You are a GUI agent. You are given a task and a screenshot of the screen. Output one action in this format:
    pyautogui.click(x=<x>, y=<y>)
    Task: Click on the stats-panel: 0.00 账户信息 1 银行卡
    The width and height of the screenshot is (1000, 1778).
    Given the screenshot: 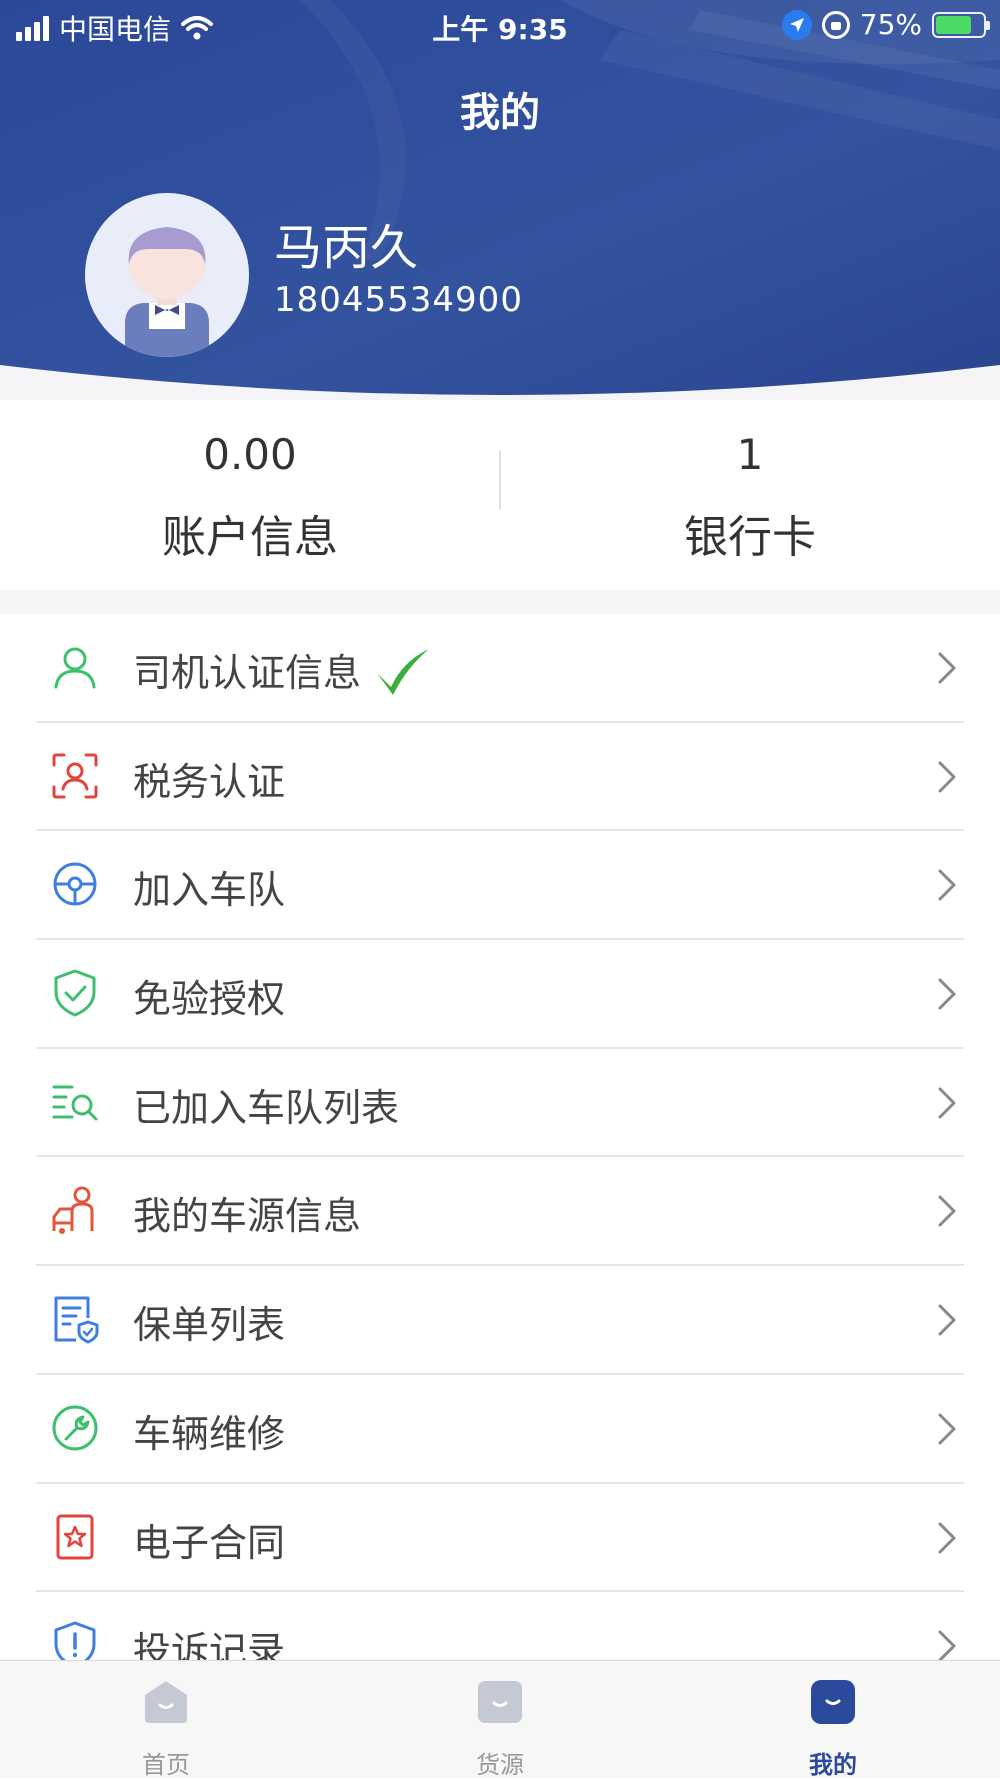 What is the action you would take?
    pyautogui.click(x=500, y=495)
    